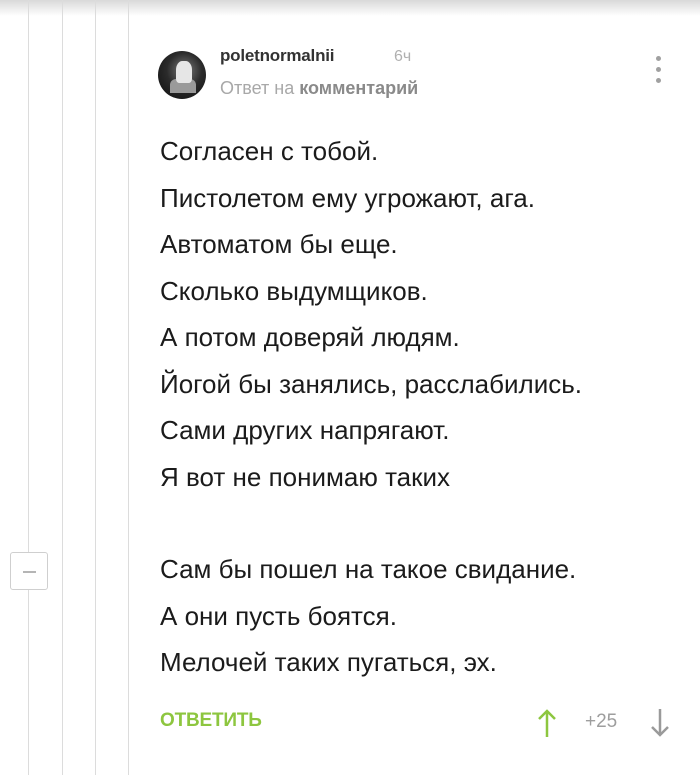  I want to click on comment-line: Я вот не понимаю таких, so click(305, 476).